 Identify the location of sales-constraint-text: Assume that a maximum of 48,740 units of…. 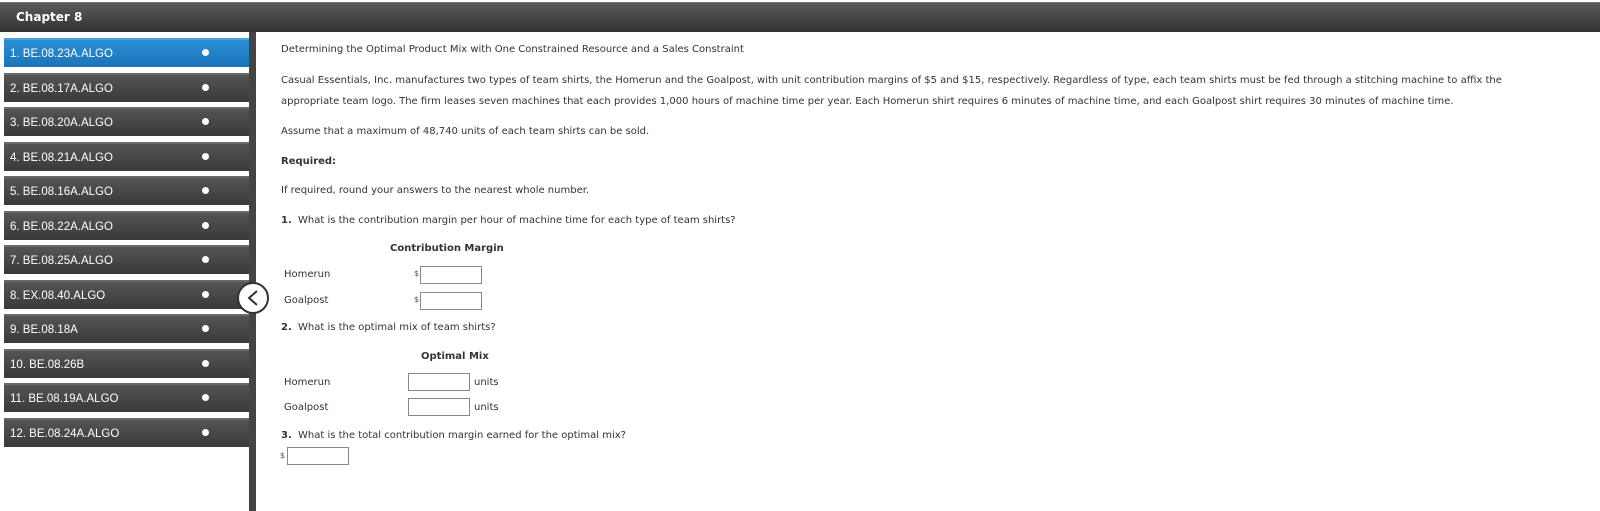
(465, 131).